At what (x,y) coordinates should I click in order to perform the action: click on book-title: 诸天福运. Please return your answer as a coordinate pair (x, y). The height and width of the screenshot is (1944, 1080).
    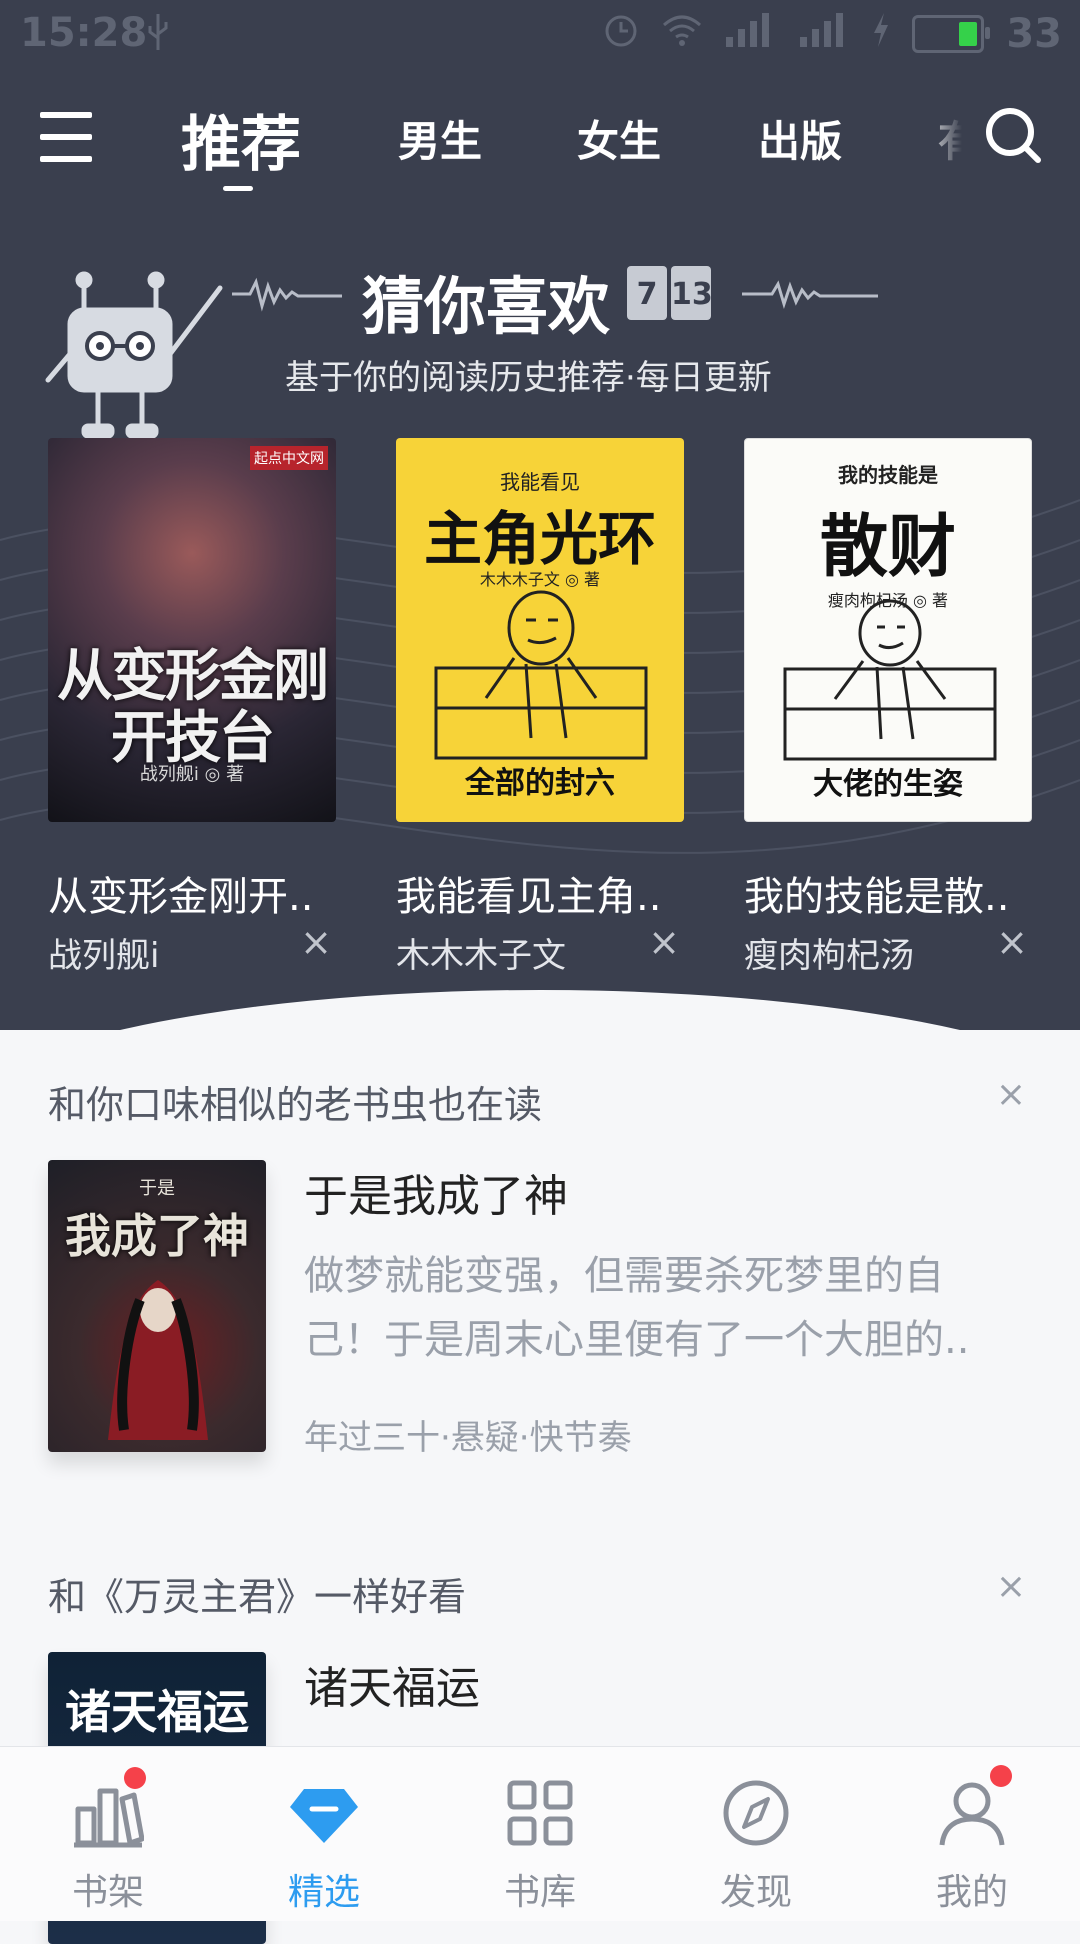
    Looking at the image, I should click on (392, 1684).